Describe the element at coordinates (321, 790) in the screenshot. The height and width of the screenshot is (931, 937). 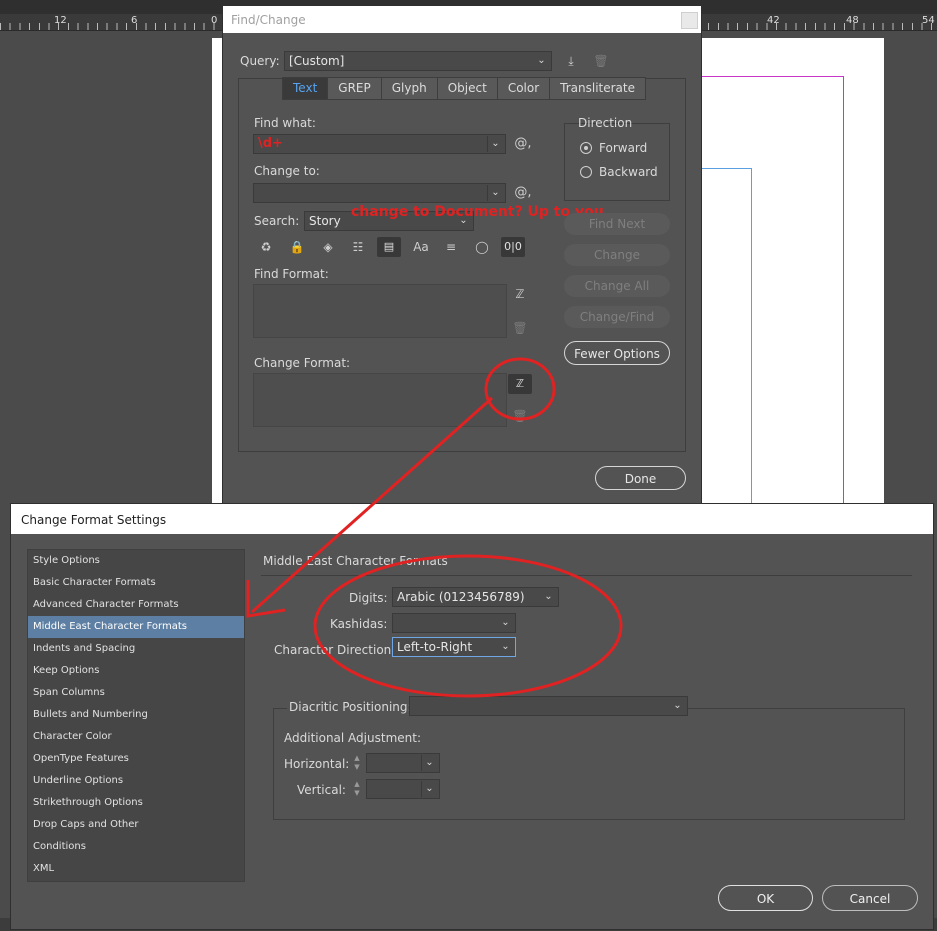
I see `vertical-label: Vertical:` at that location.